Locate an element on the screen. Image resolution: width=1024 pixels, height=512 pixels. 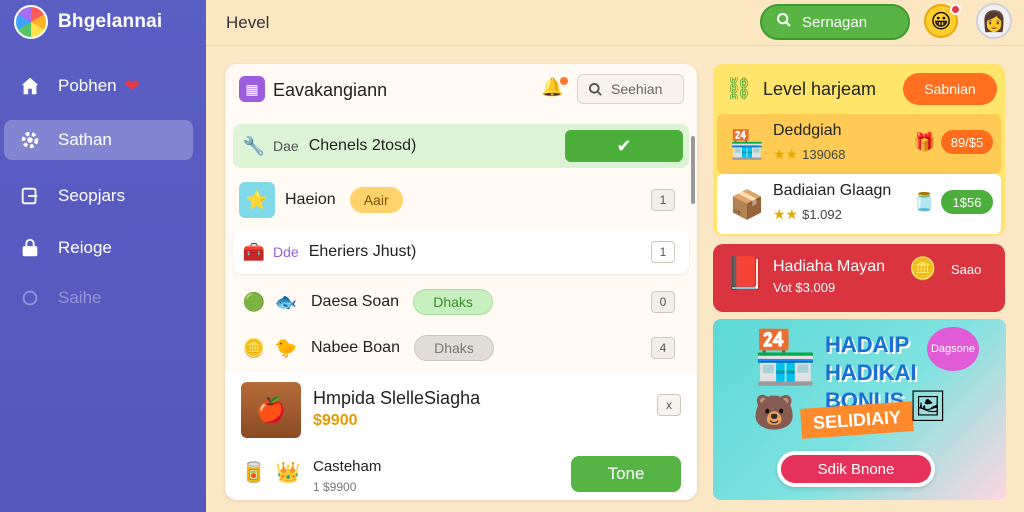
panel-title: Eavakangiann is located at coordinates (330, 90).